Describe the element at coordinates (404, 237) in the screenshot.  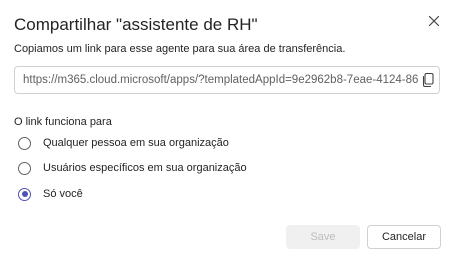
I see `cancel-button: Cancelar` at that location.